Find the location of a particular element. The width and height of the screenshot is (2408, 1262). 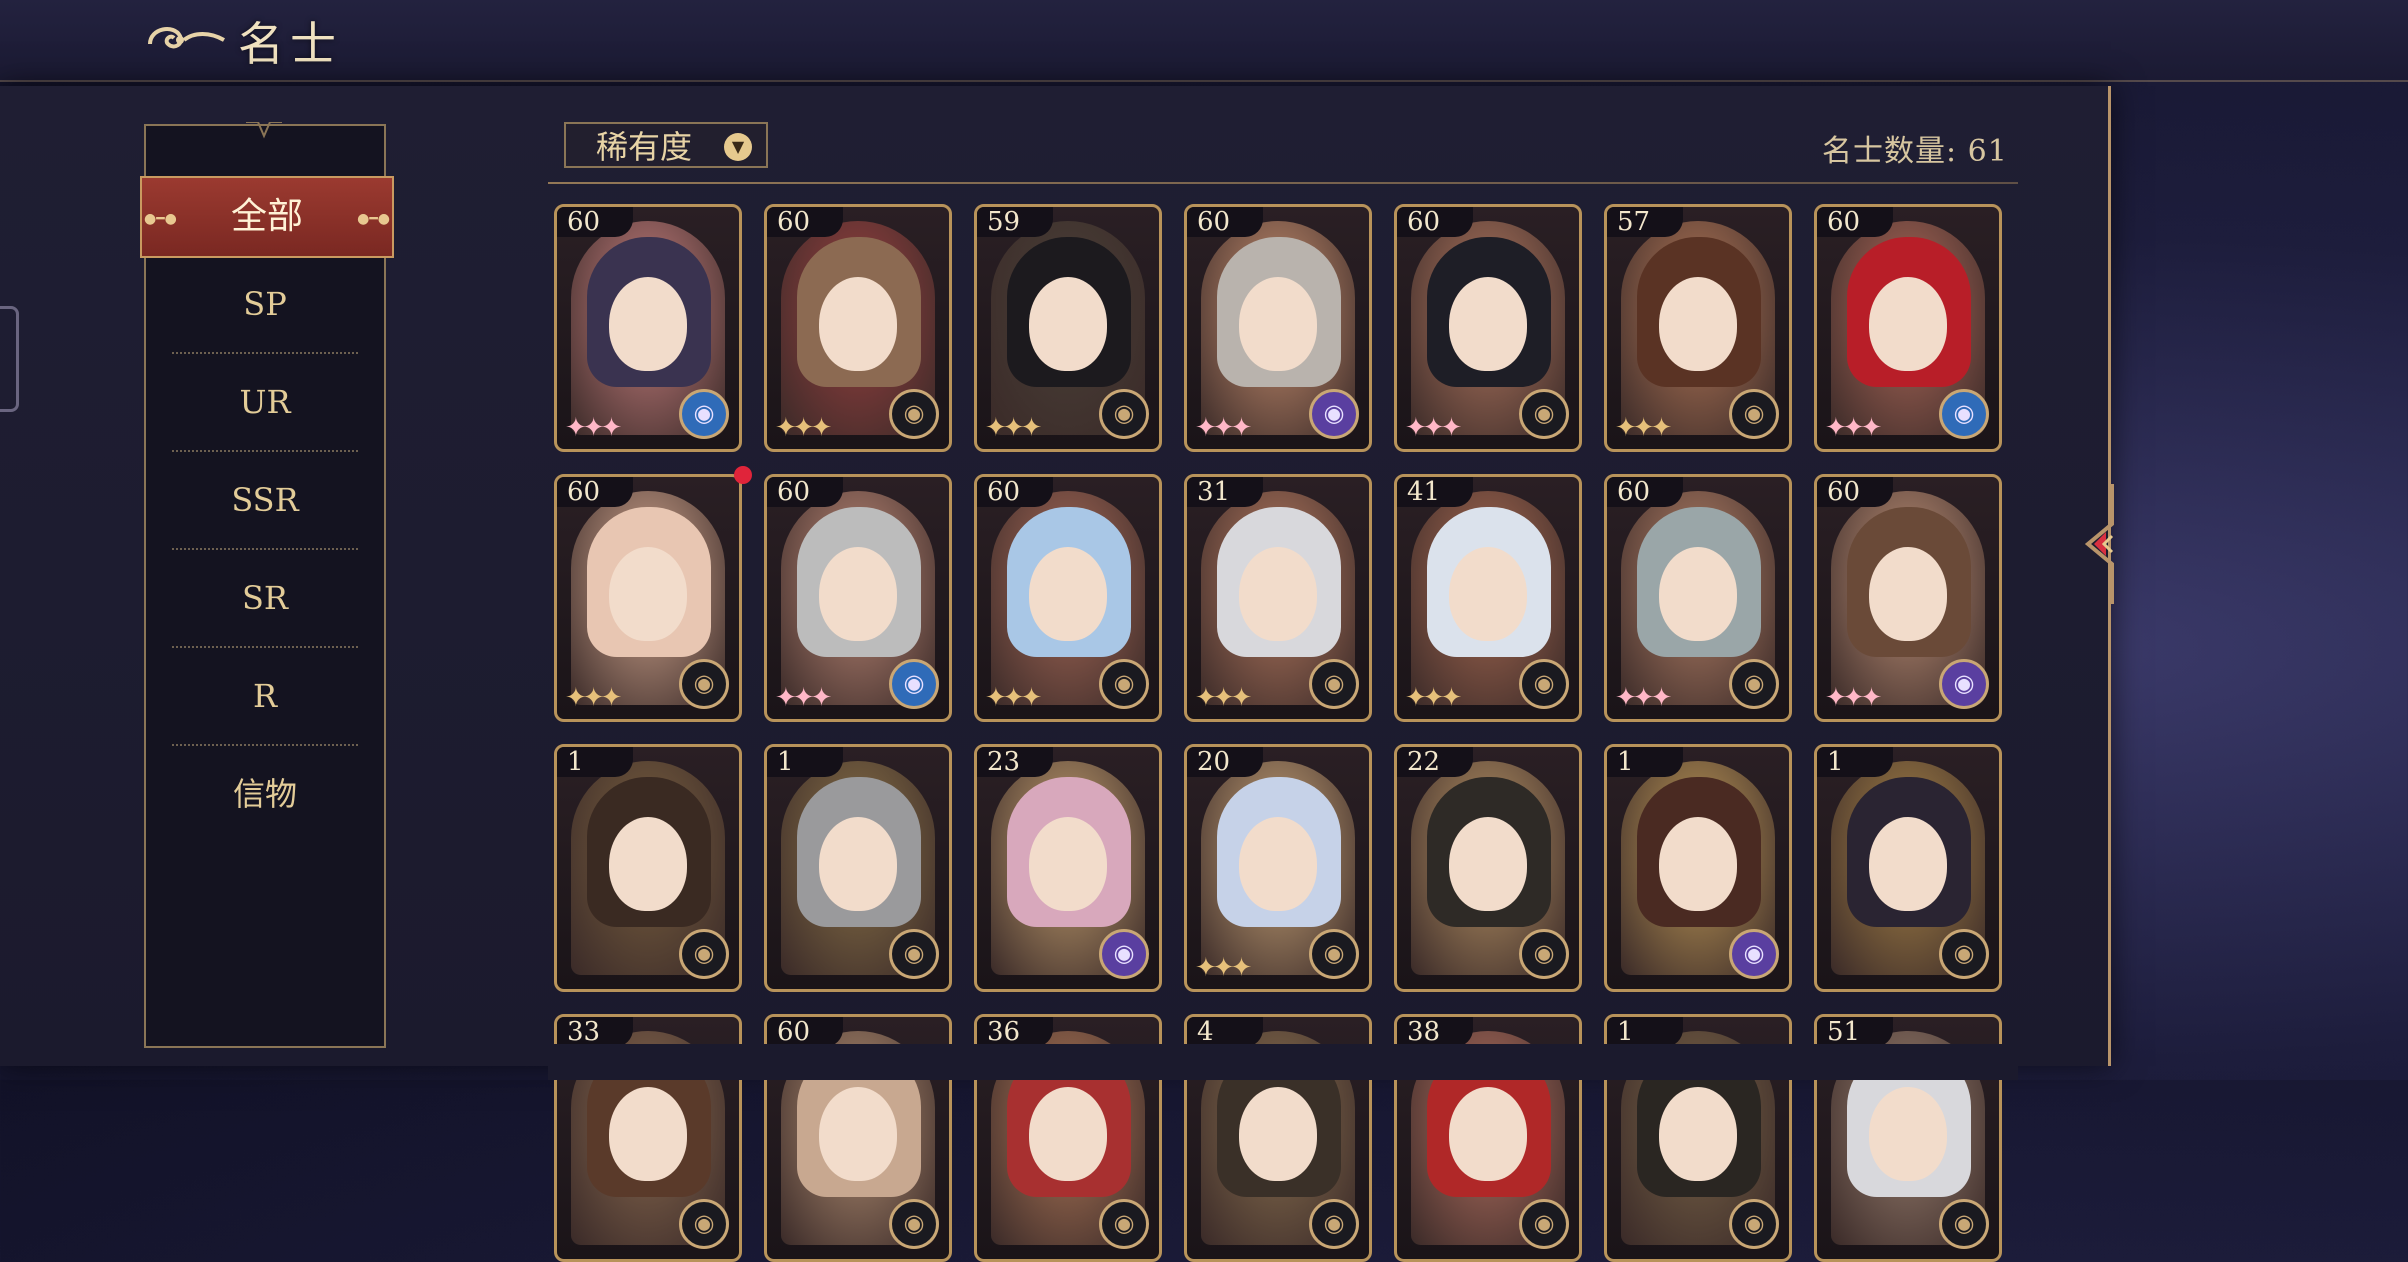

character-card: 31 ✦✦✦ ◉ is located at coordinates (1278, 598).